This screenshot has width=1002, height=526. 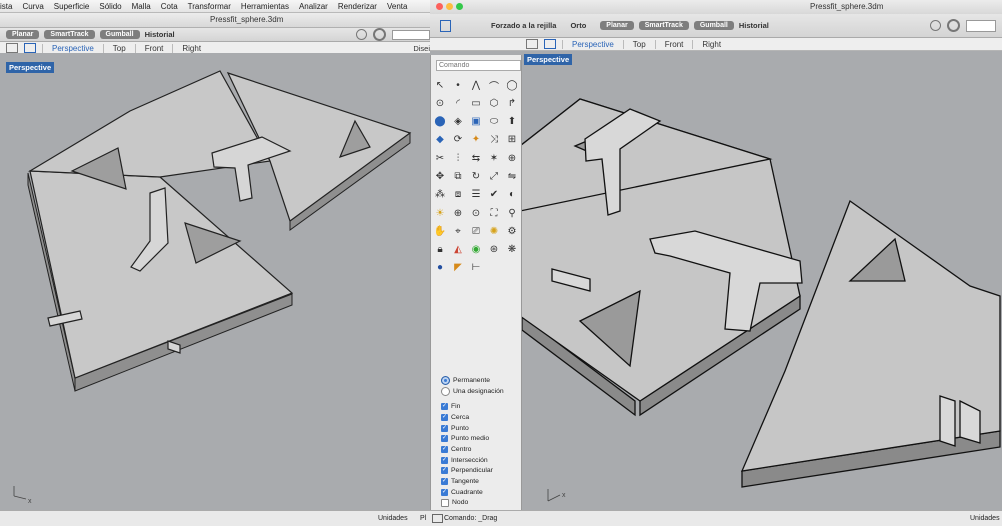 I want to click on tab-top-right: Top, so click(x=638, y=44).